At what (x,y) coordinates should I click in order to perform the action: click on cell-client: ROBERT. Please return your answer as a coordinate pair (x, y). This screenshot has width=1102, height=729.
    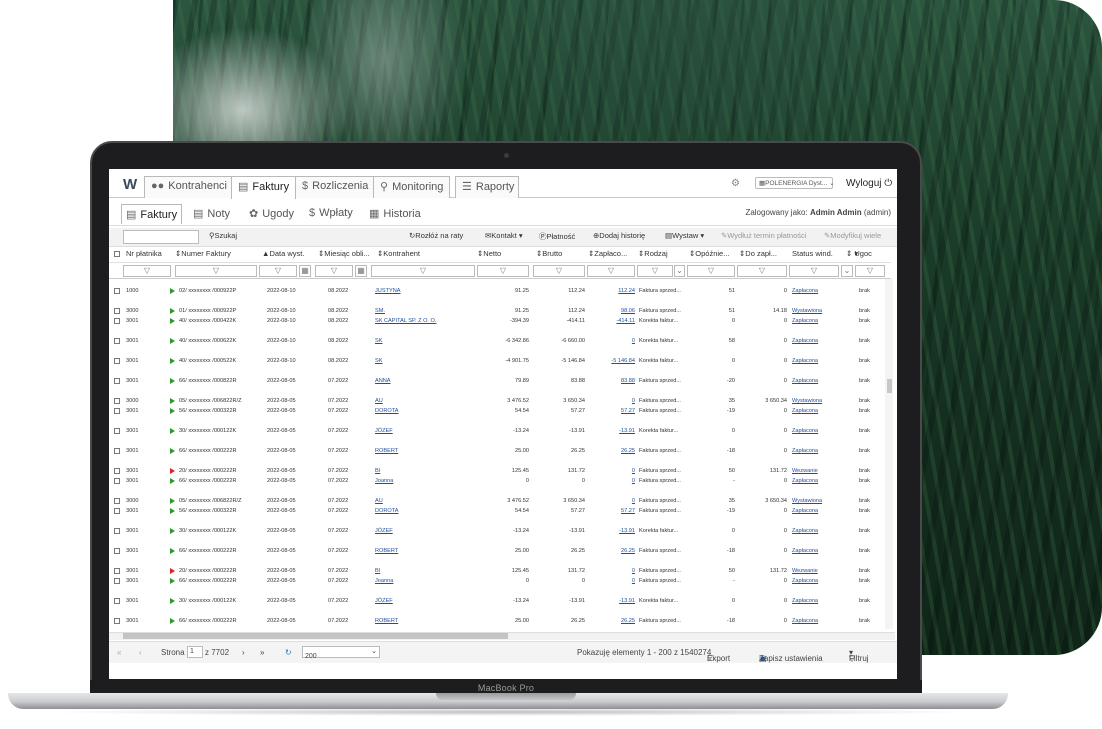
    Looking at the image, I should click on (386, 451).